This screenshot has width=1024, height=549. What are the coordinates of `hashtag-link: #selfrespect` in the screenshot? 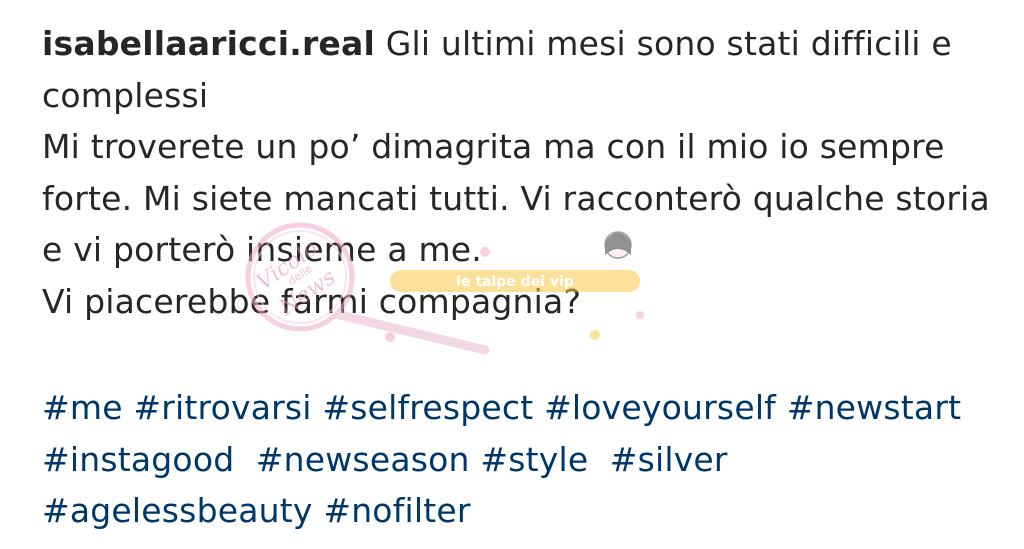 It's located at (427, 407).